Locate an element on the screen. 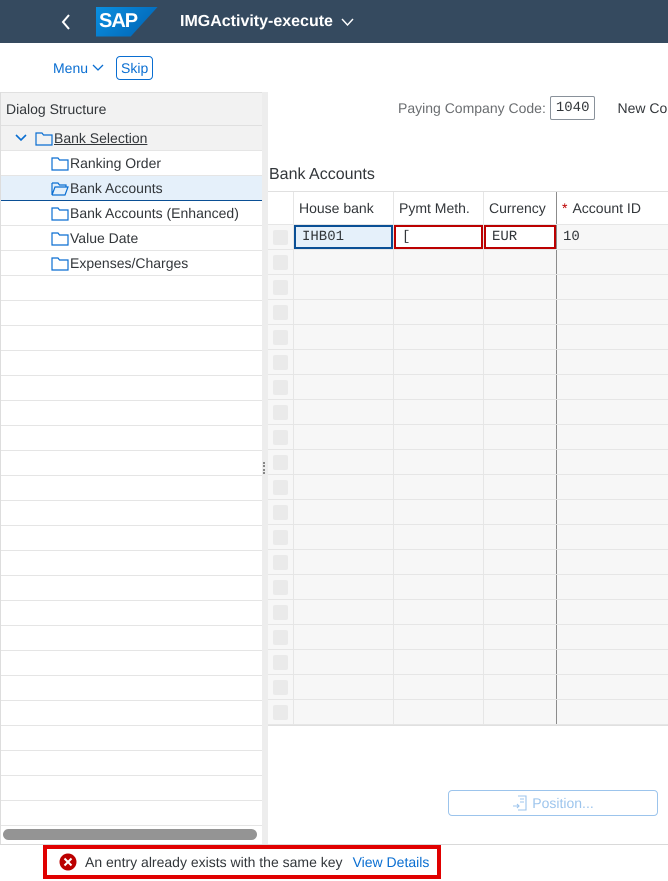 This screenshot has height=881, width=668. table-title: Bank Accounts is located at coordinates (322, 175).